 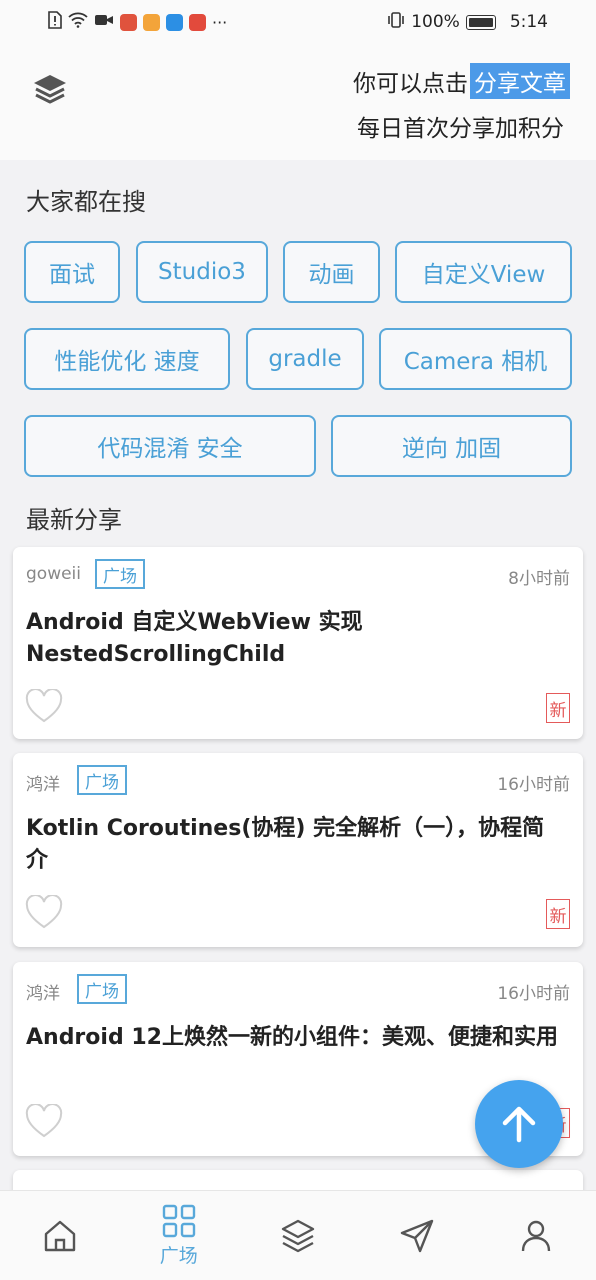 What do you see at coordinates (128, 22) in the screenshot?
I see `app-red-book-icon` at bounding box center [128, 22].